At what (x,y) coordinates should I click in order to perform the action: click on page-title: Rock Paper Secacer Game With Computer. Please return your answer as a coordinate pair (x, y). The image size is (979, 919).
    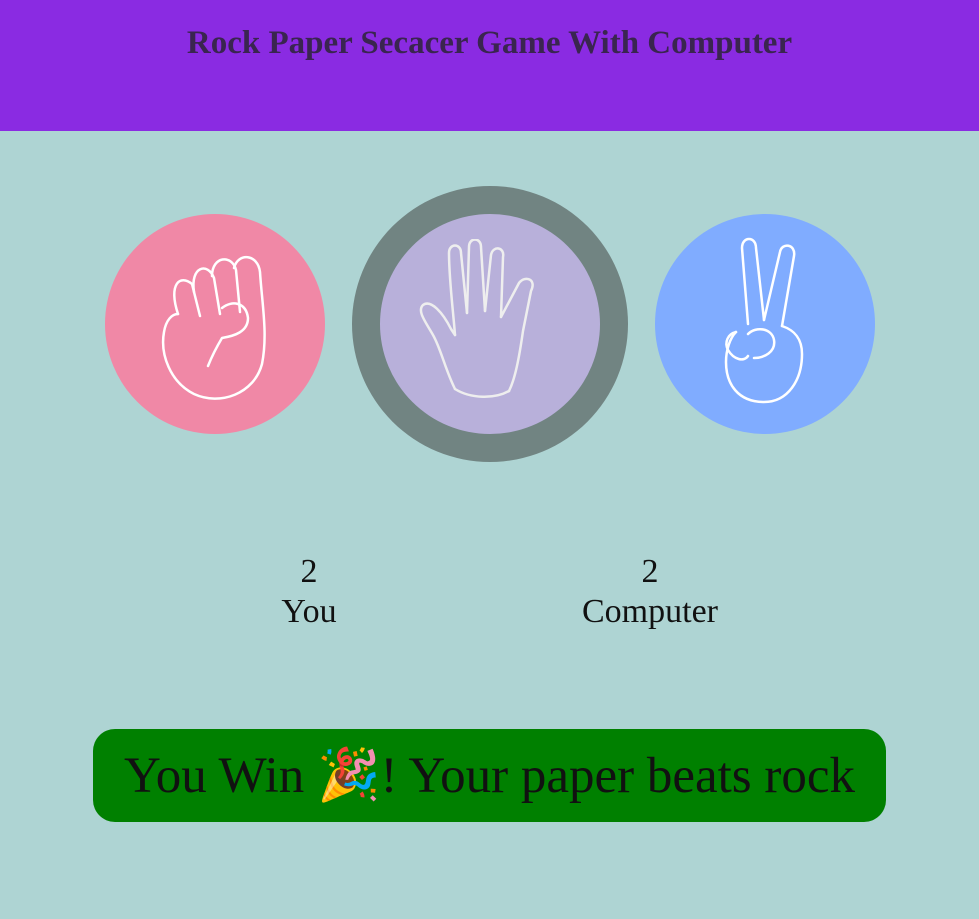
    Looking at the image, I should click on (489, 43).